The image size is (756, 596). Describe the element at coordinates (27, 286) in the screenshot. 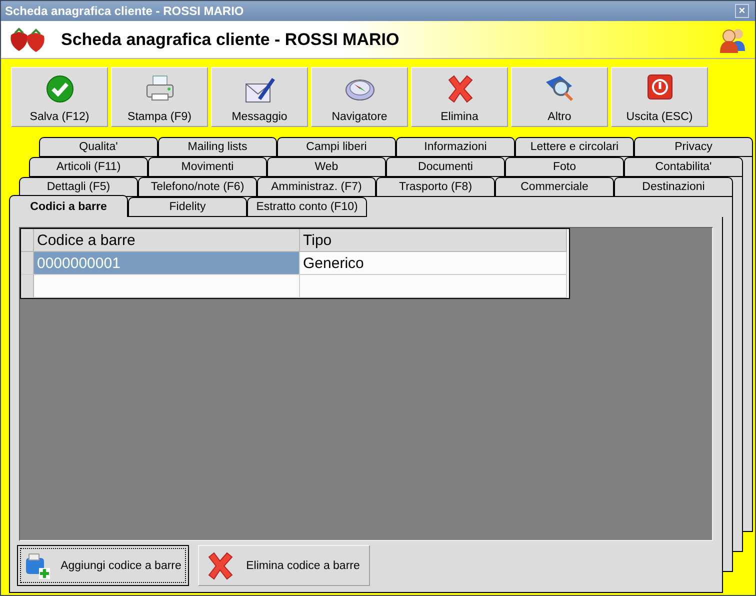

I see `row-header` at that location.